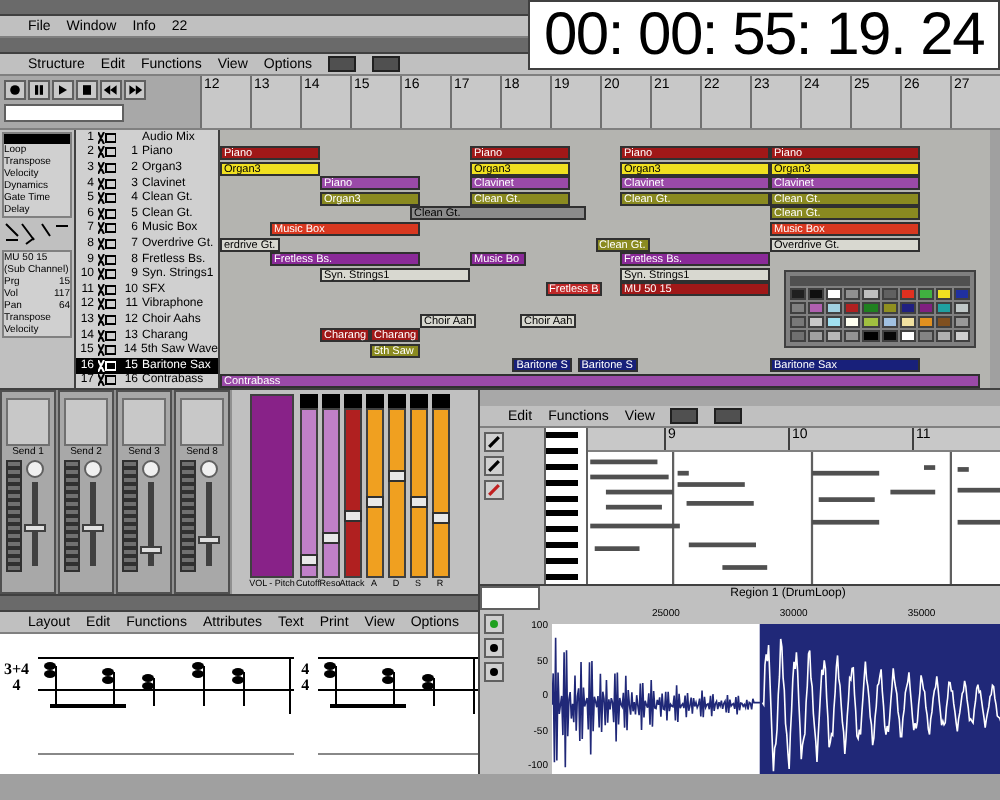  I want to click on forward-icon, so click(135, 90).